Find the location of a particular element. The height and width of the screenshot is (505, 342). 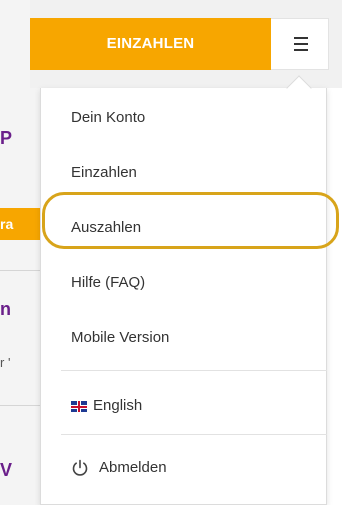

menu-item-english: English is located at coordinates (117, 406).